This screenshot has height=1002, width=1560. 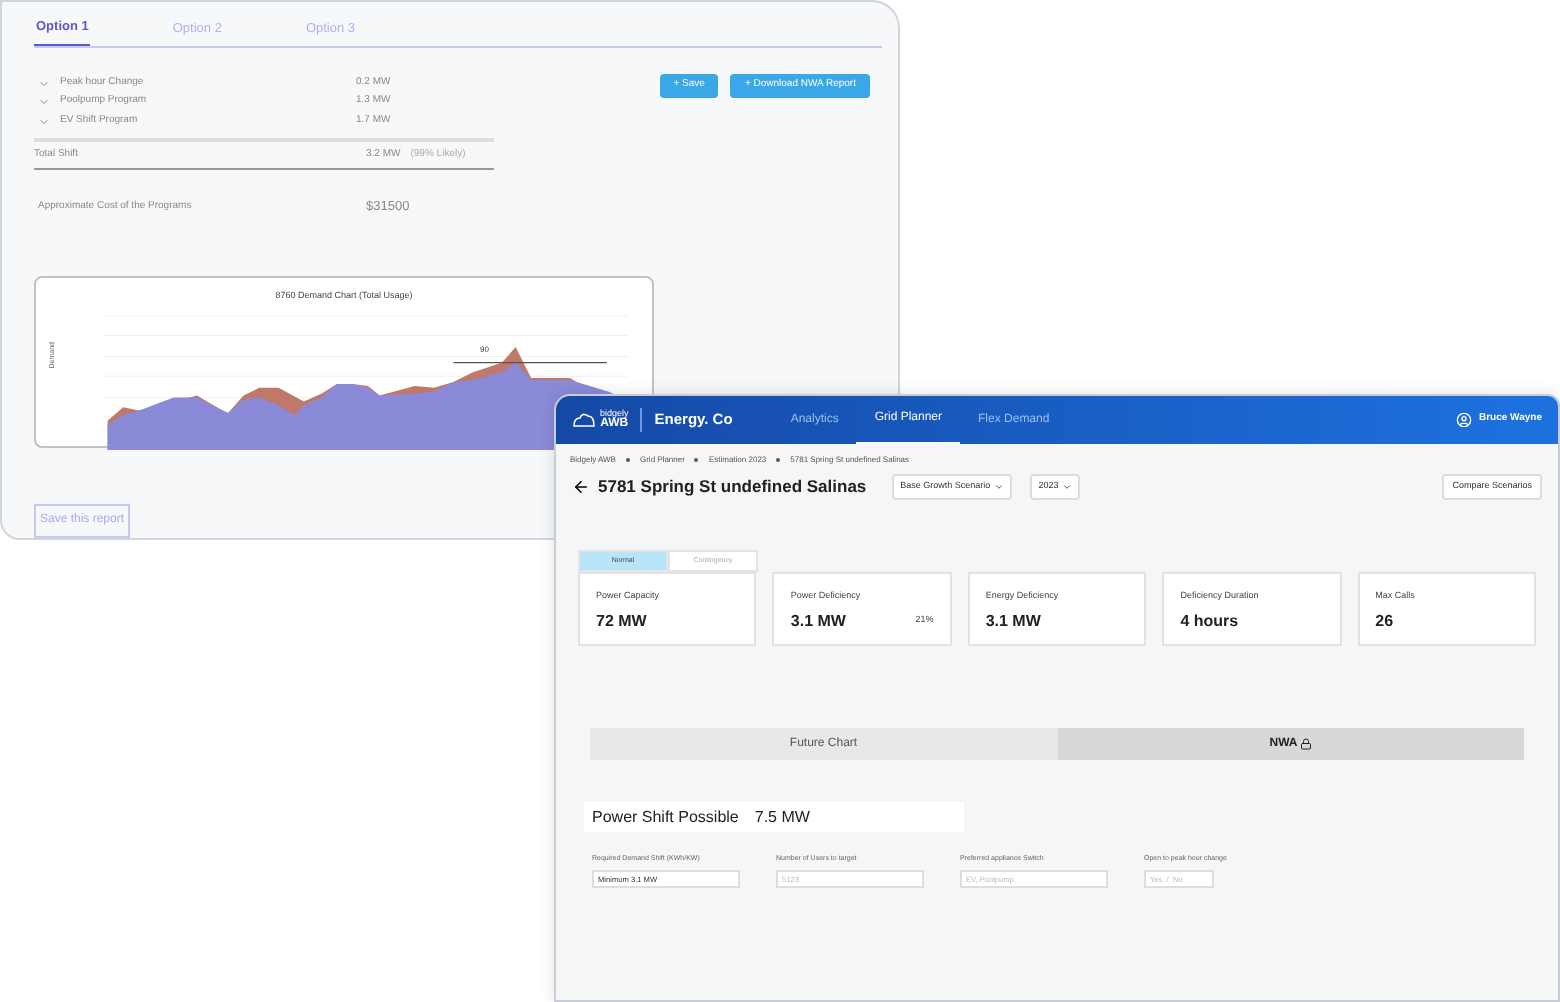 What do you see at coordinates (732, 487) in the screenshot?
I see `page-title: 5781 Spring St undefined Salinas` at bounding box center [732, 487].